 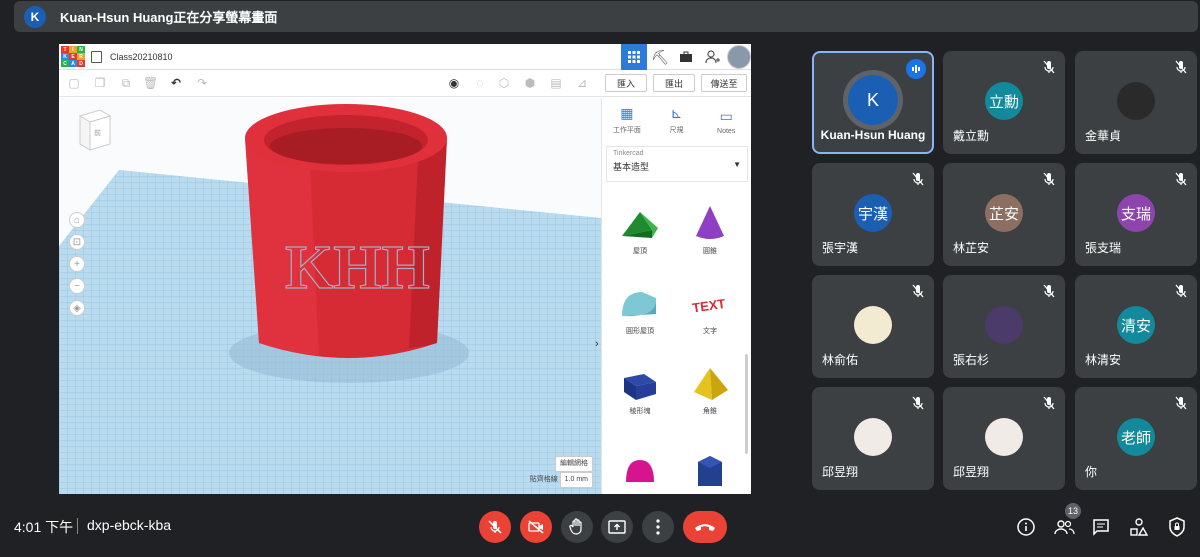 I want to click on new-shape-icon: ▢, so click(x=74, y=83).